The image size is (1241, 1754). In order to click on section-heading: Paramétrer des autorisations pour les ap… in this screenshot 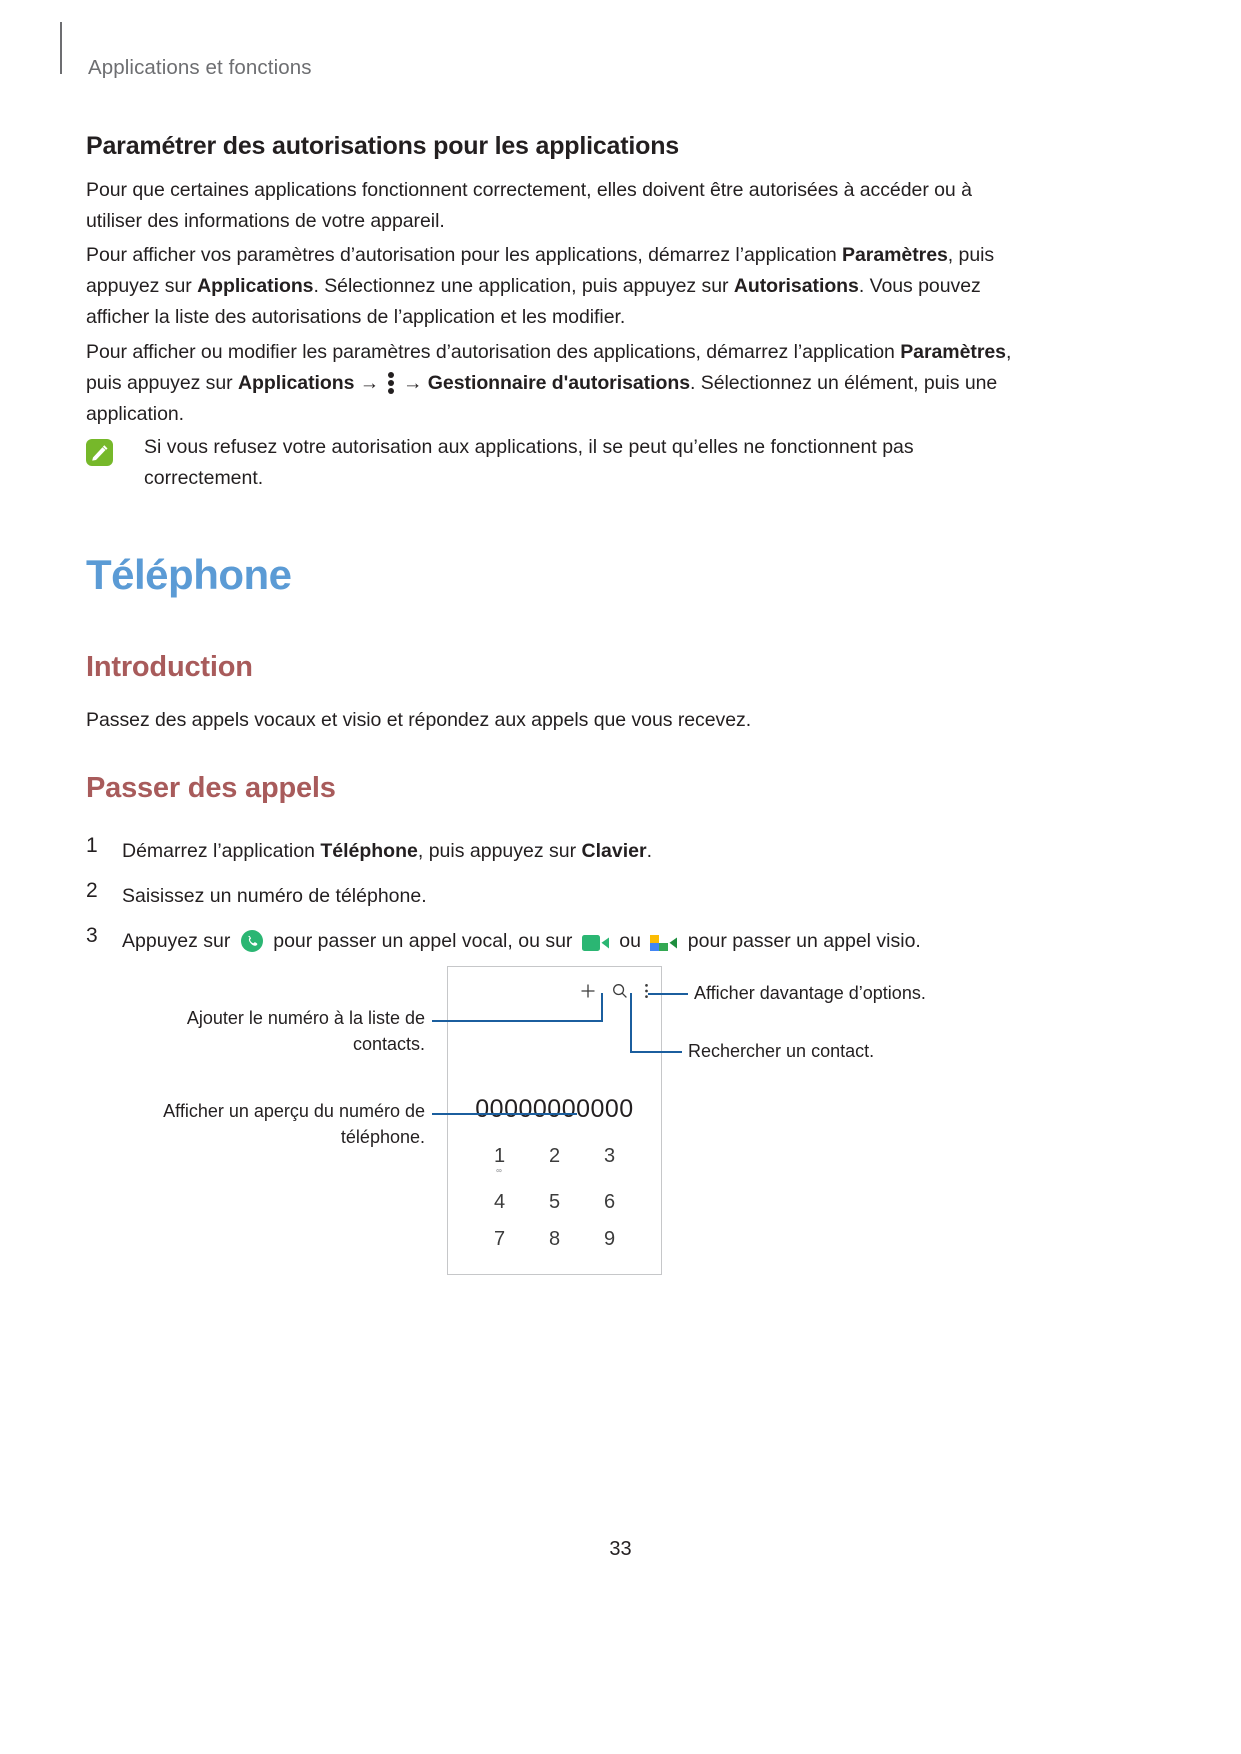, I will do `click(382, 146)`.